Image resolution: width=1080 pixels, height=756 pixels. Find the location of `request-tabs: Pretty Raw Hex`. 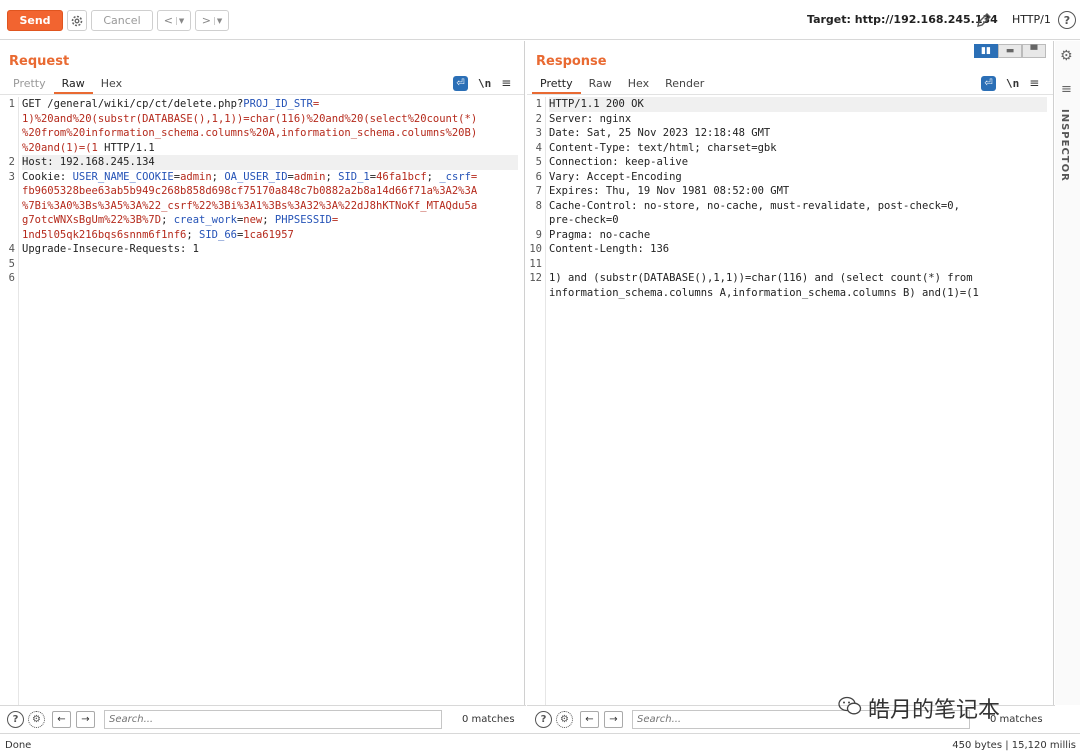

request-tabs: Pretty Raw Hex is located at coordinates (67, 85).